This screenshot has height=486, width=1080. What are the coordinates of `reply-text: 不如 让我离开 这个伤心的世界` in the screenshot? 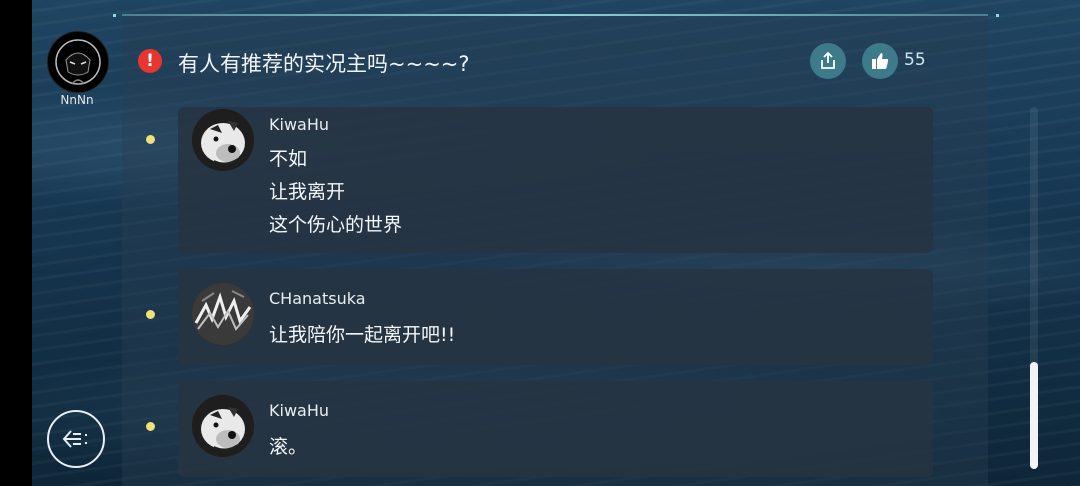 It's located at (335, 192).